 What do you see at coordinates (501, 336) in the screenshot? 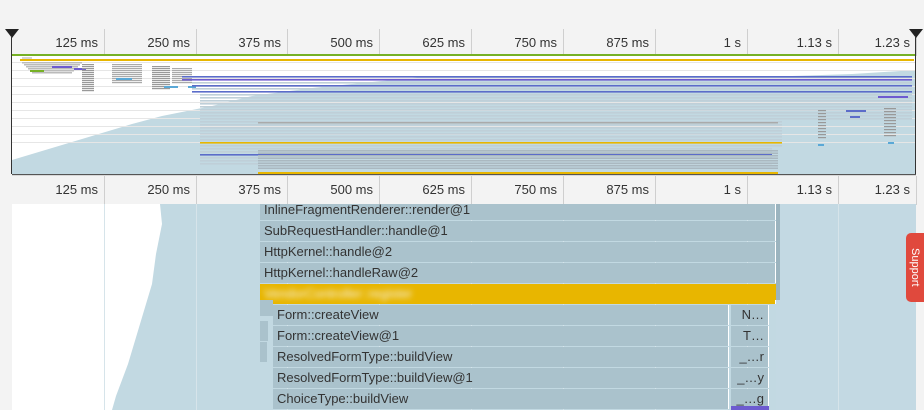
I see `flame-frame: Form::createView@1` at bounding box center [501, 336].